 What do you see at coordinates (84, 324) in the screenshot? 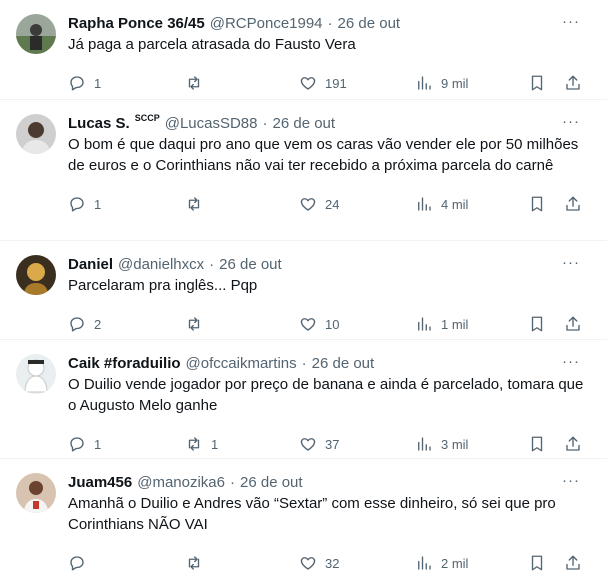
I see `reply-button: 2` at bounding box center [84, 324].